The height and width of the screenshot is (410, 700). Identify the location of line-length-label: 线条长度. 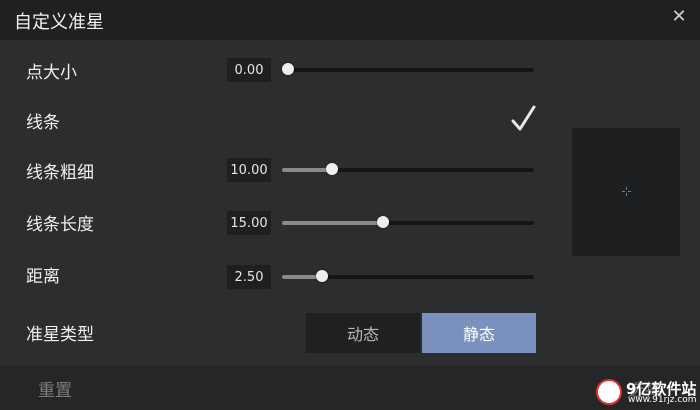
(60, 225).